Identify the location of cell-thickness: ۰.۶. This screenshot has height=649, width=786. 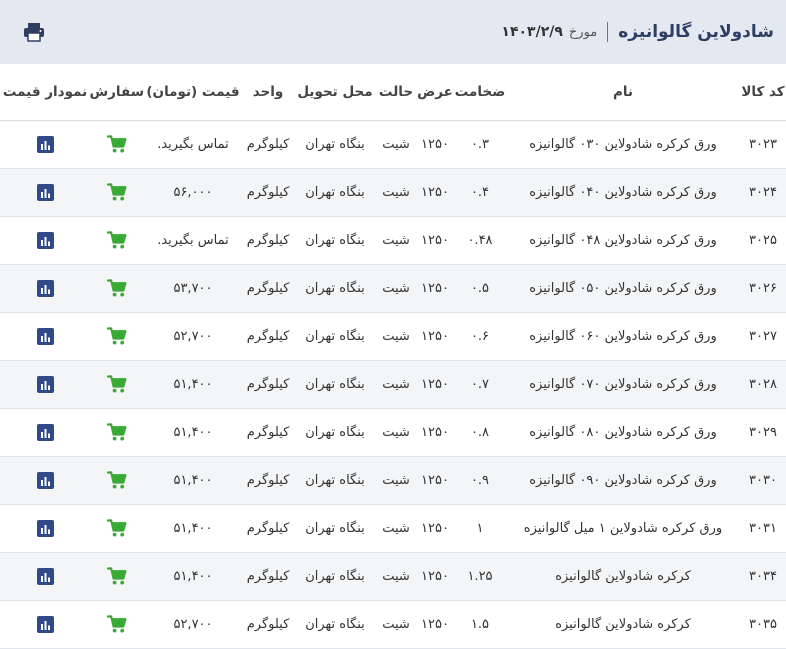
(480, 336).